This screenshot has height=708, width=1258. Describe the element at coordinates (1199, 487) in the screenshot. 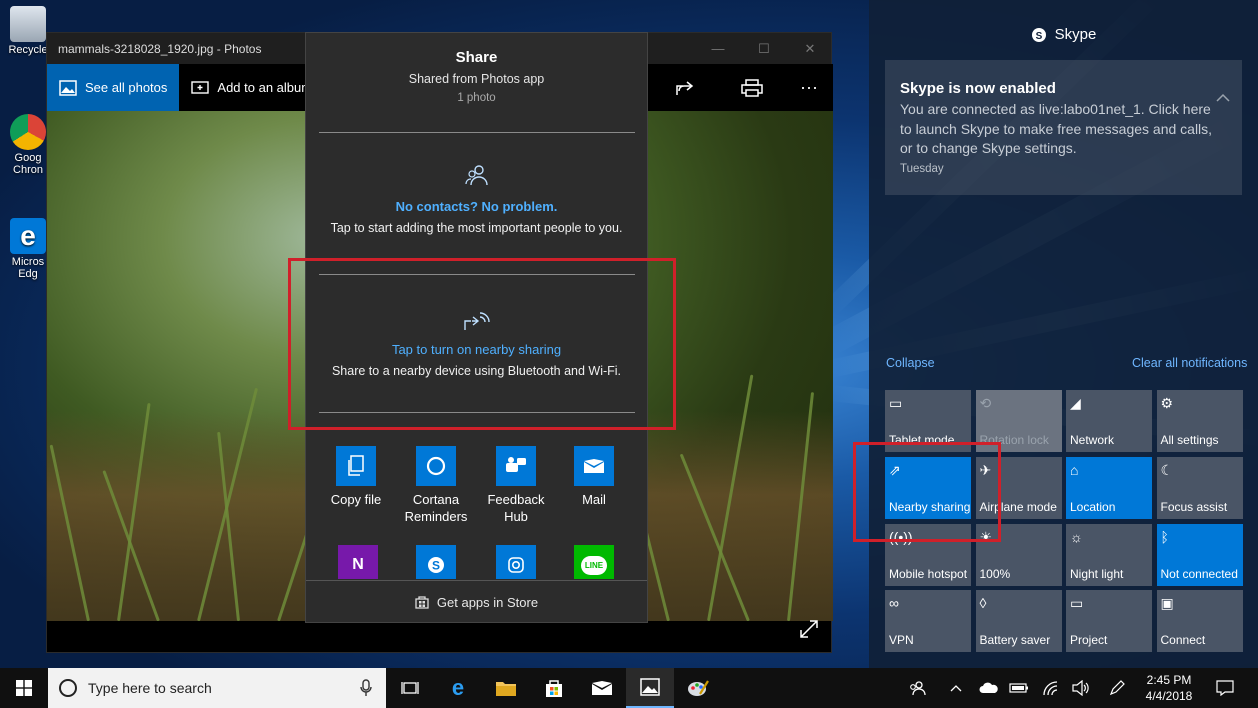

I see `quick-action-focus-assist: ☾ Focus assist` at that location.